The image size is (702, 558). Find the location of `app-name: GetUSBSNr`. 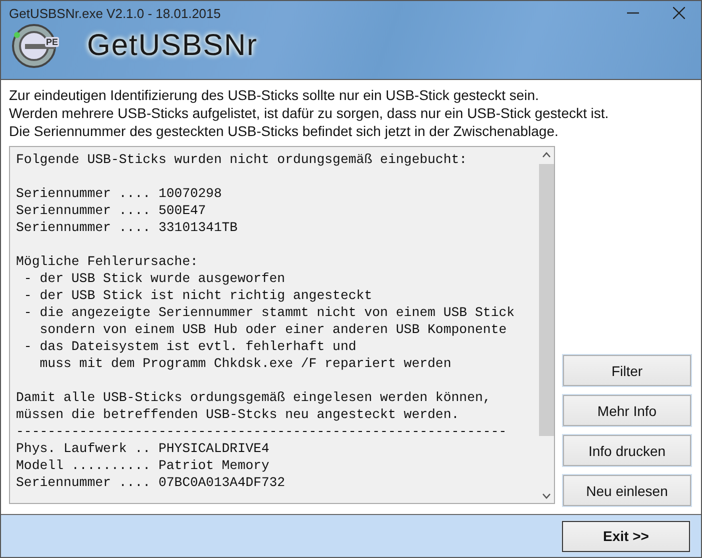

app-name: GetUSBSNr is located at coordinates (172, 46).